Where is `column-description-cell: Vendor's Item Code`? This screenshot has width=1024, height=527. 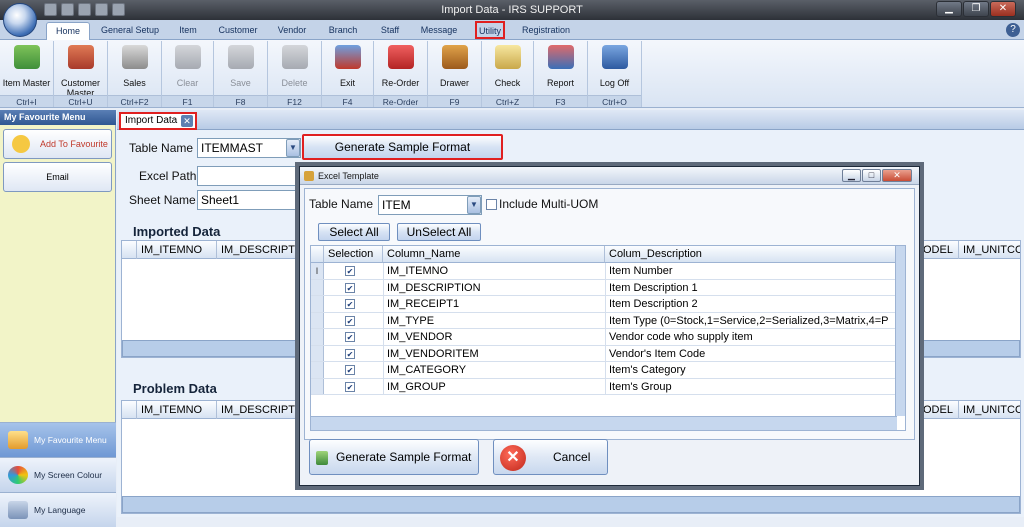 column-description-cell: Vendor's Item Code is located at coordinates (751, 353).